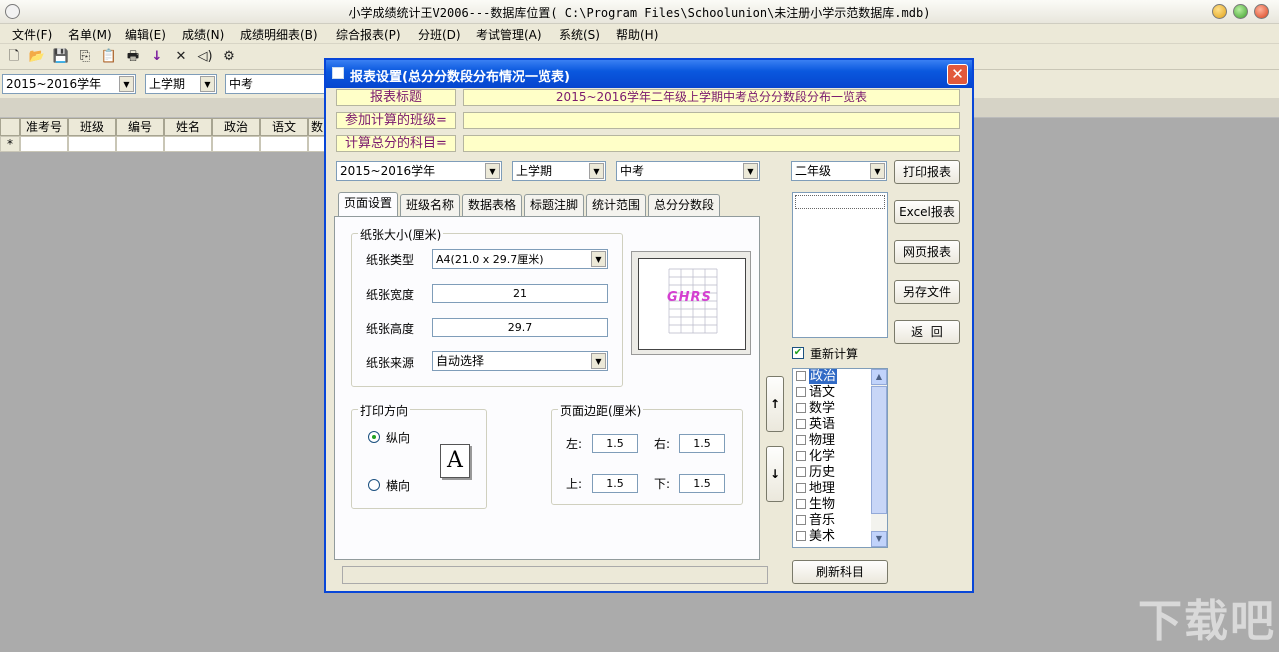 This screenshot has width=1279, height=652. What do you see at coordinates (927, 172) in the screenshot?
I see `print-report-button: 打印报表` at bounding box center [927, 172].